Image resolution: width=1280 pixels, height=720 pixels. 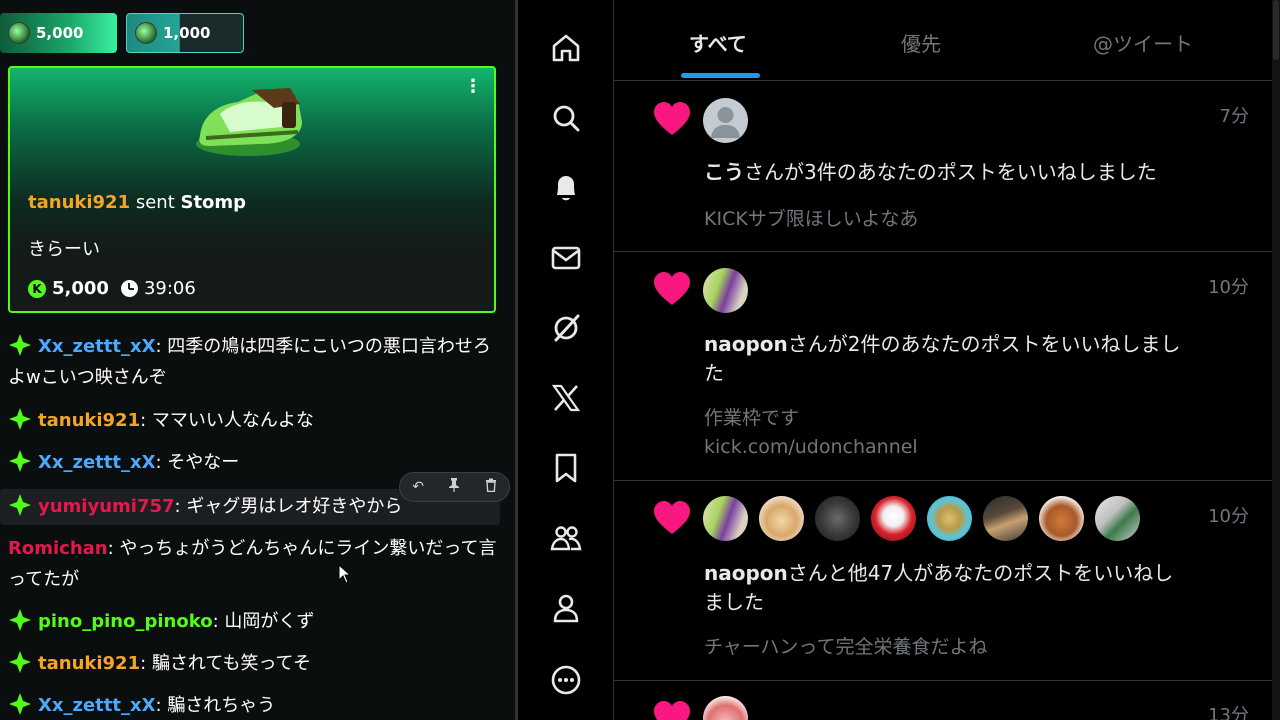 I want to click on x-logo-icon, so click(x=566, y=398).